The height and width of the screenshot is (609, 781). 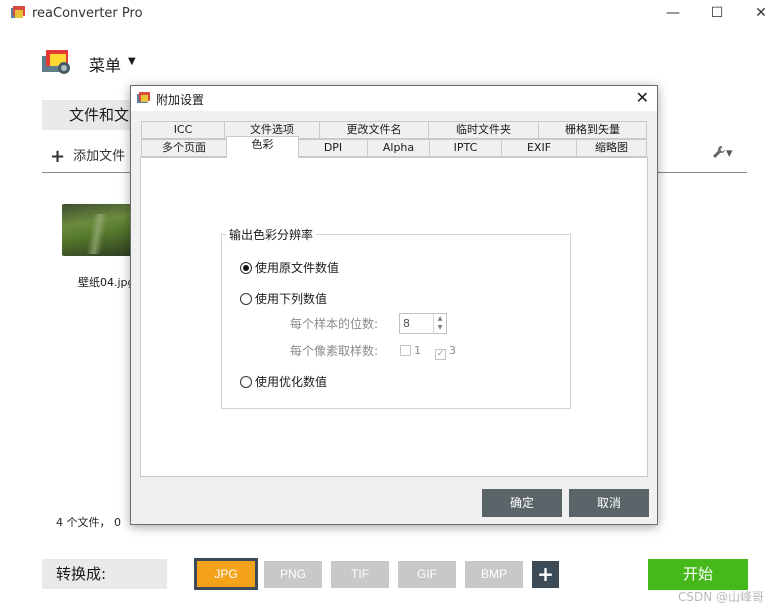 I want to click on checkbox-label: 3, so click(x=452, y=350).